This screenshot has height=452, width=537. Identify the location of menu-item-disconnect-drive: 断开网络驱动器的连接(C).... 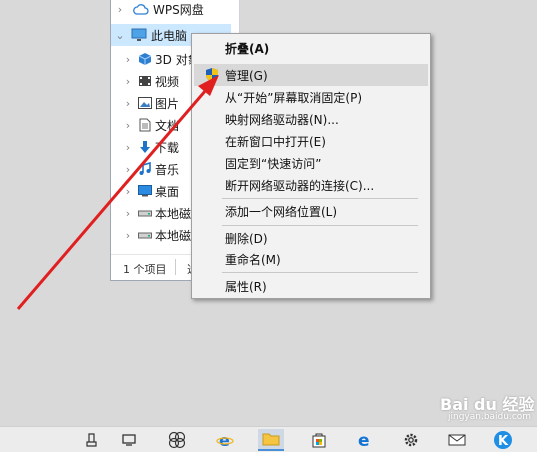
(311, 185).